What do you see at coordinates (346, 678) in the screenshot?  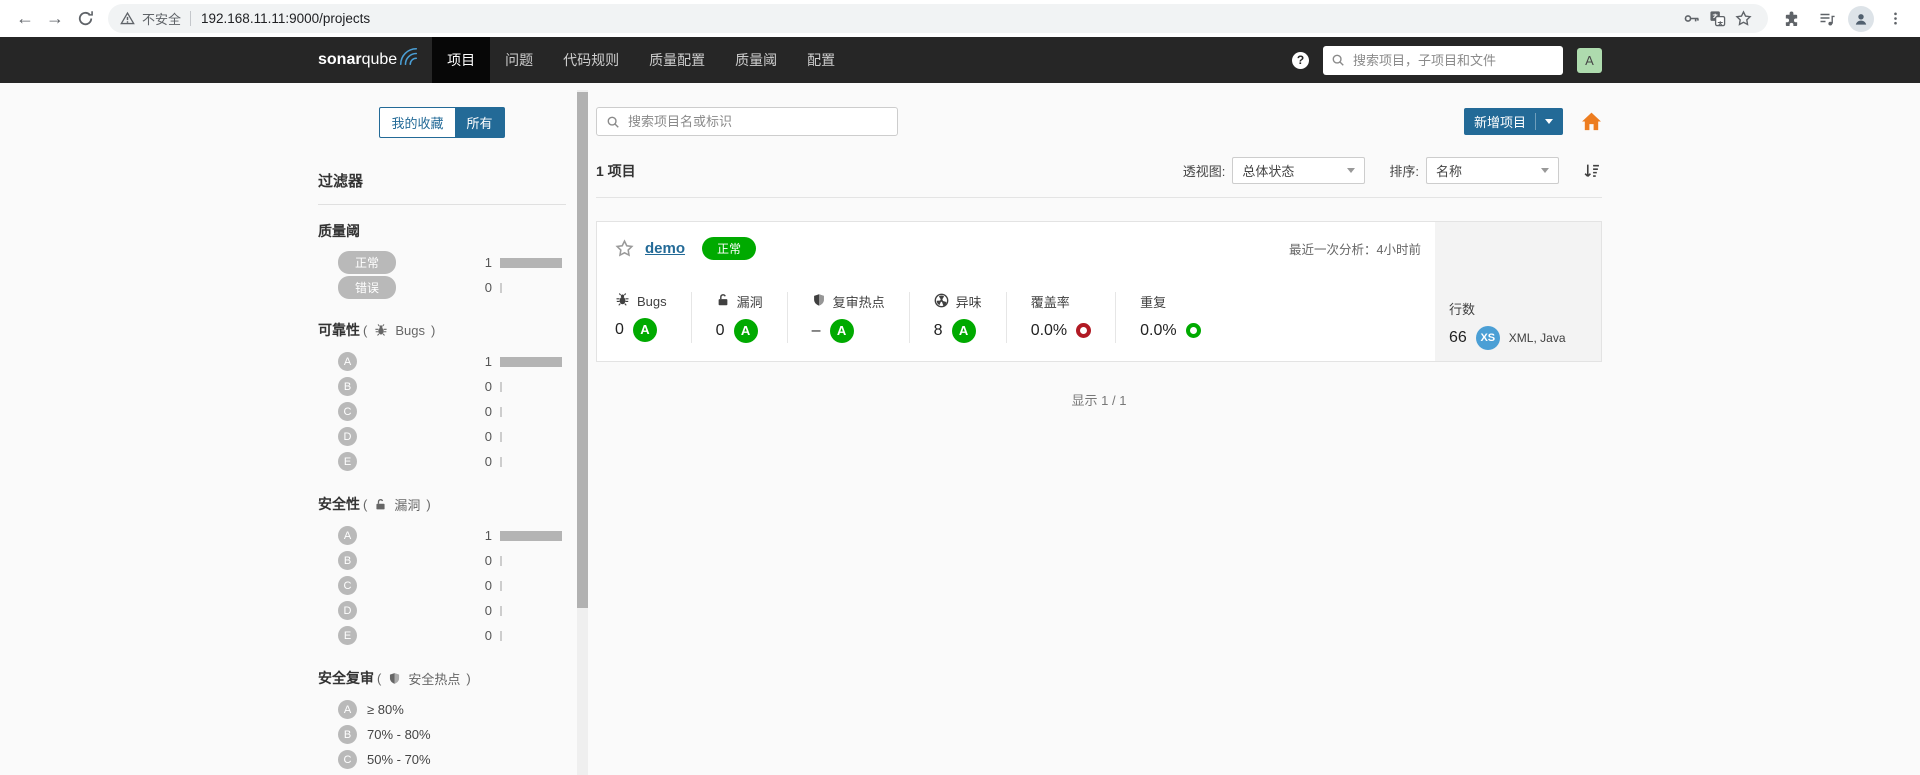 I see `facet-security-review-title: 安全复审` at bounding box center [346, 678].